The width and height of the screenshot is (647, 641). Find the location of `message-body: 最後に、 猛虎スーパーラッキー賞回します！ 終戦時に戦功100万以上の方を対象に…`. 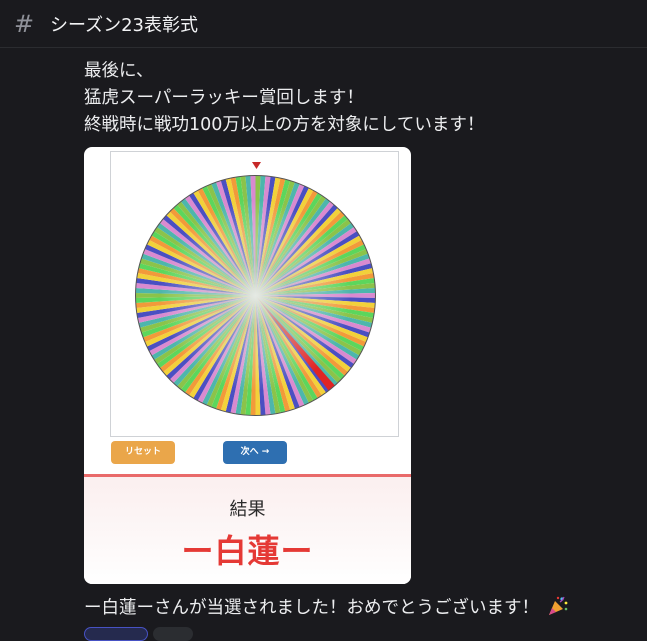

message-body: 最後に、 猛虎スーパーラッキー賞回します！ 終戦時に戦功100万以上の方を対象に… is located at coordinates (284, 98).